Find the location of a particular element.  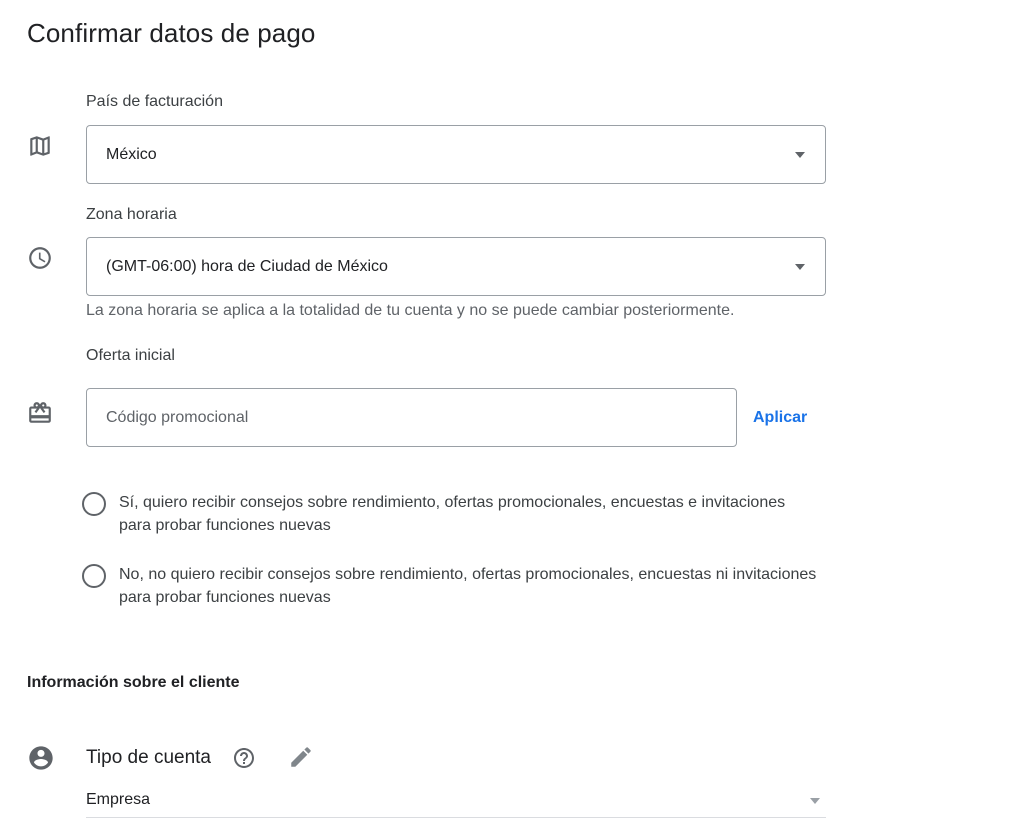

initial-offer-label: Oferta inicial is located at coordinates (130, 355).